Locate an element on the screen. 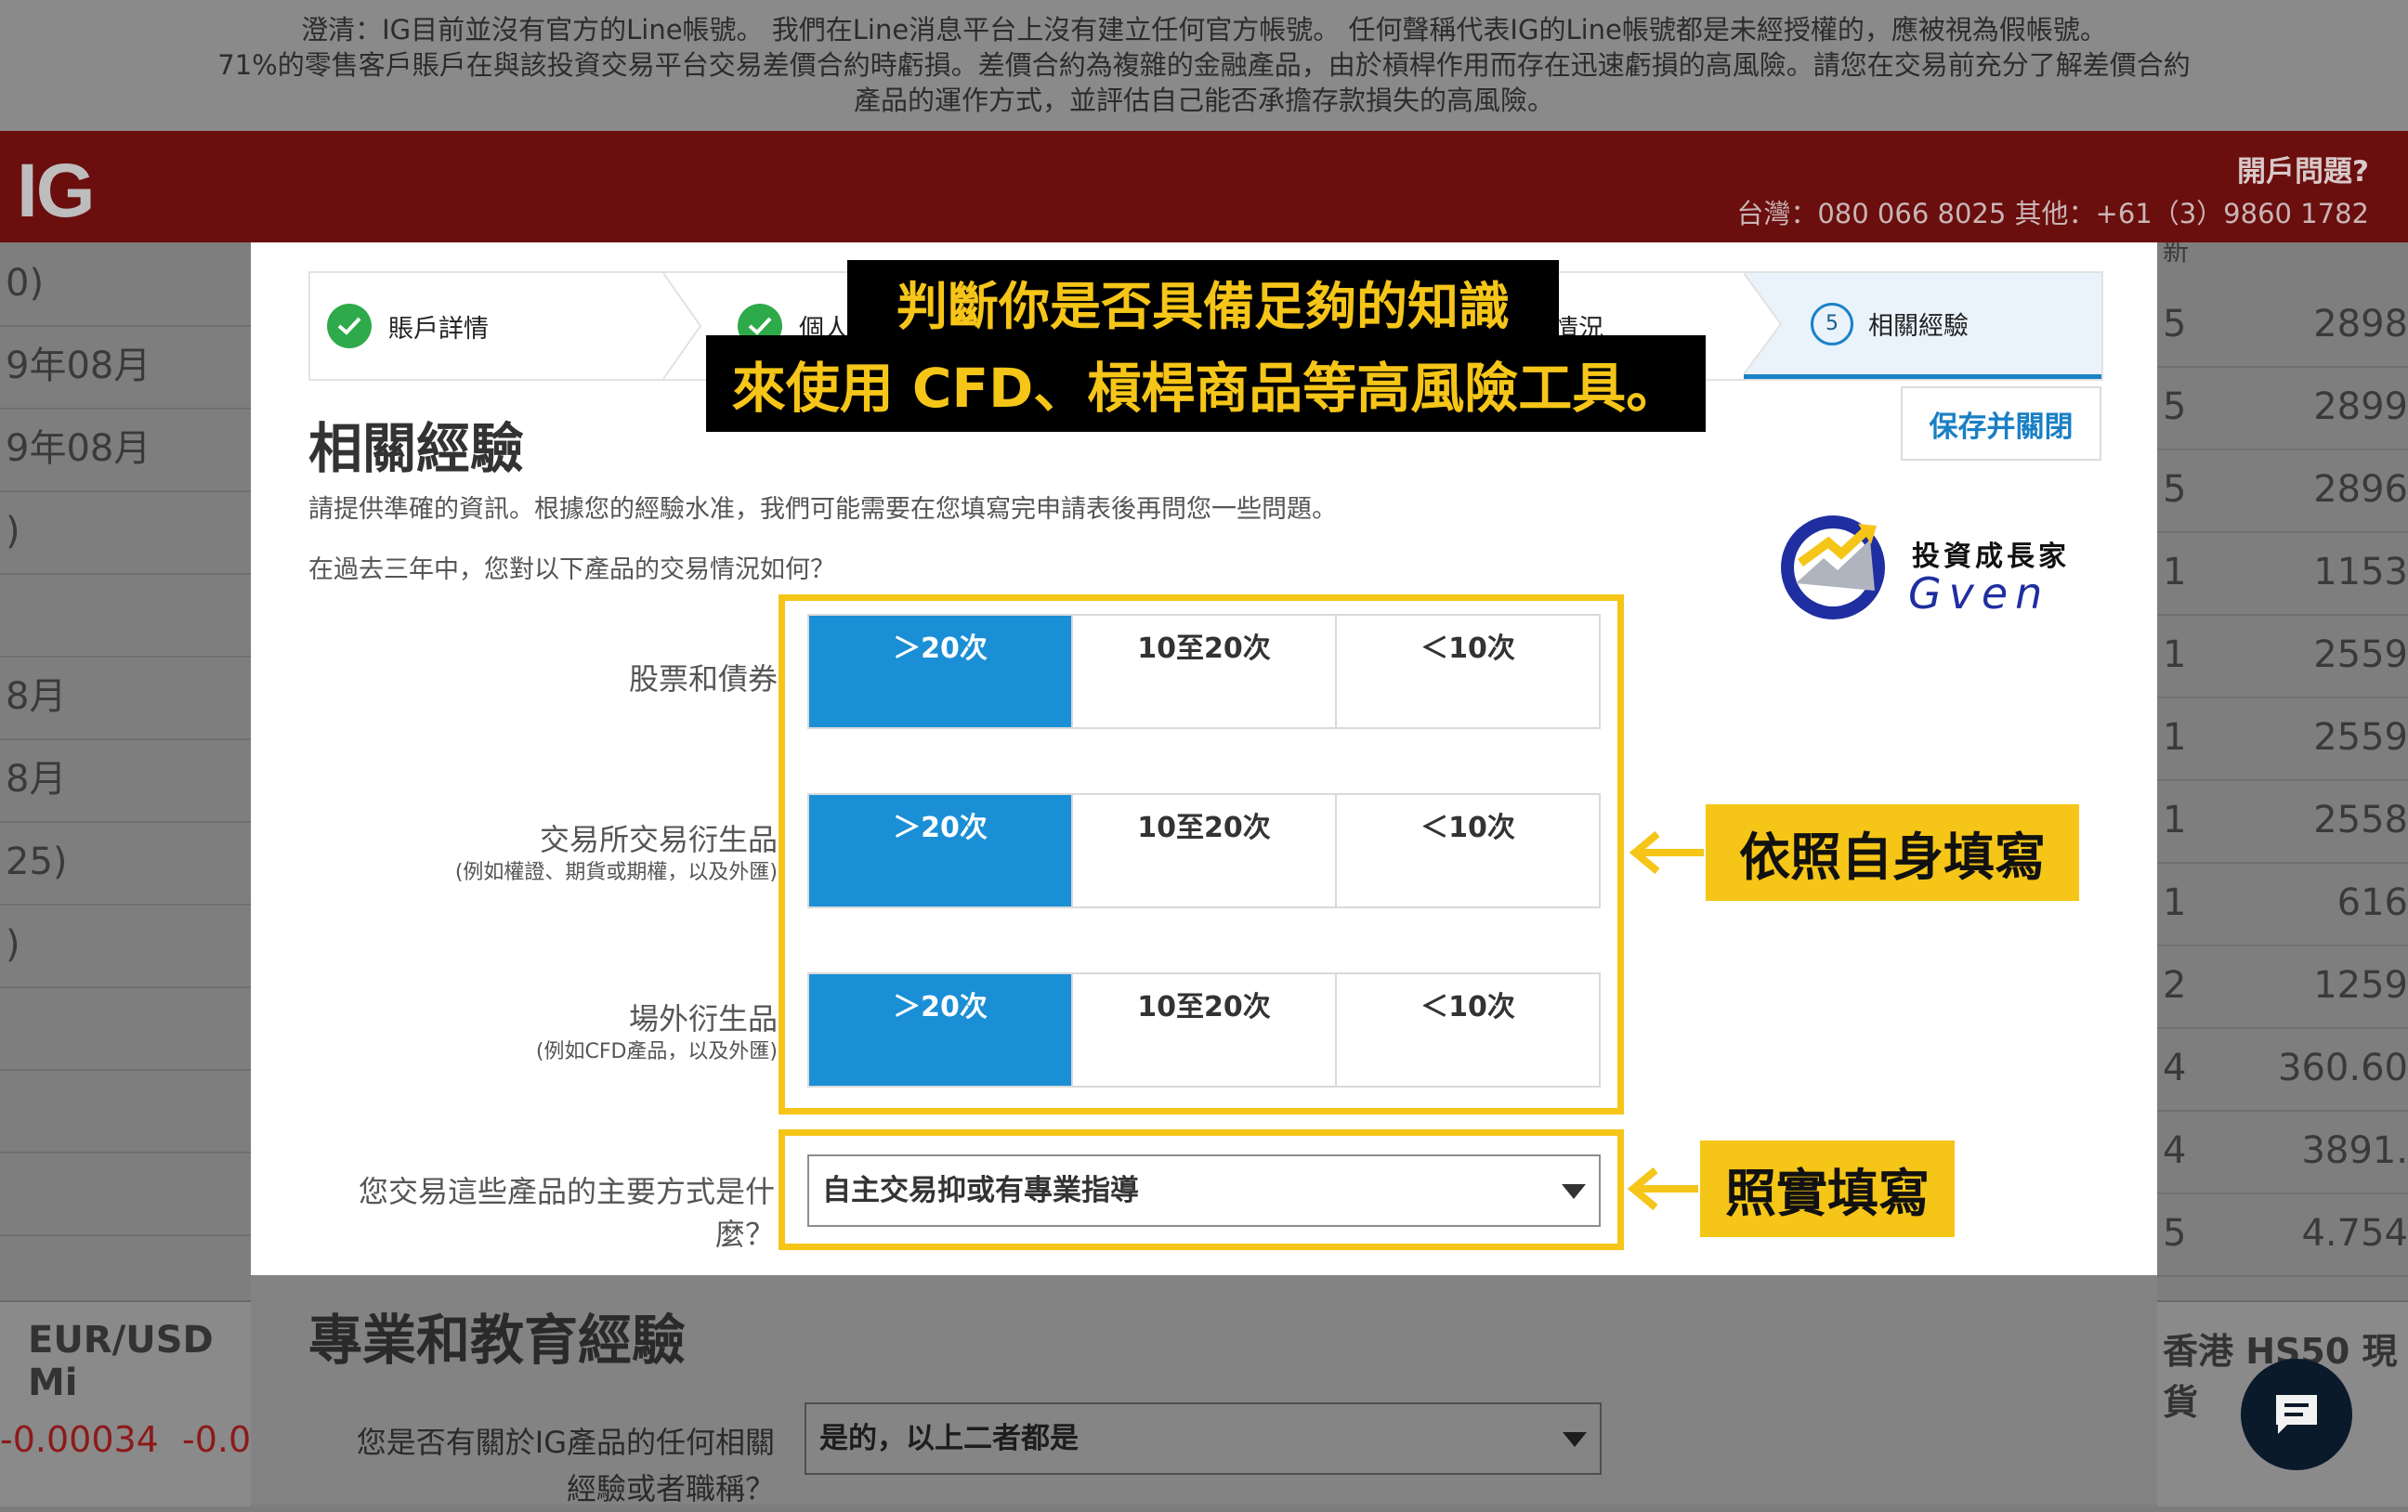  ticker-card-left: EUR/USD Mi -0.00034 -0.0 is located at coordinates (125, 1403).